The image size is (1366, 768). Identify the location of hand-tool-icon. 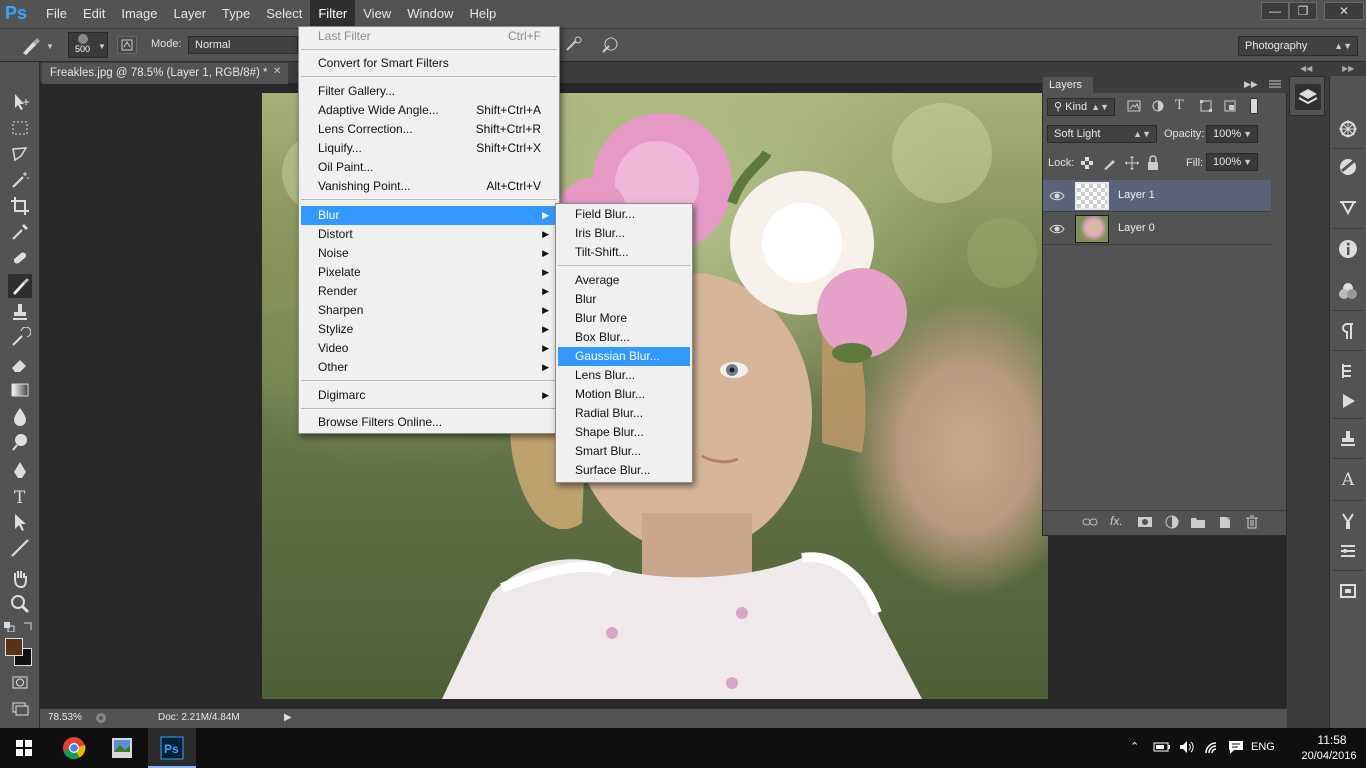
(20, 578).